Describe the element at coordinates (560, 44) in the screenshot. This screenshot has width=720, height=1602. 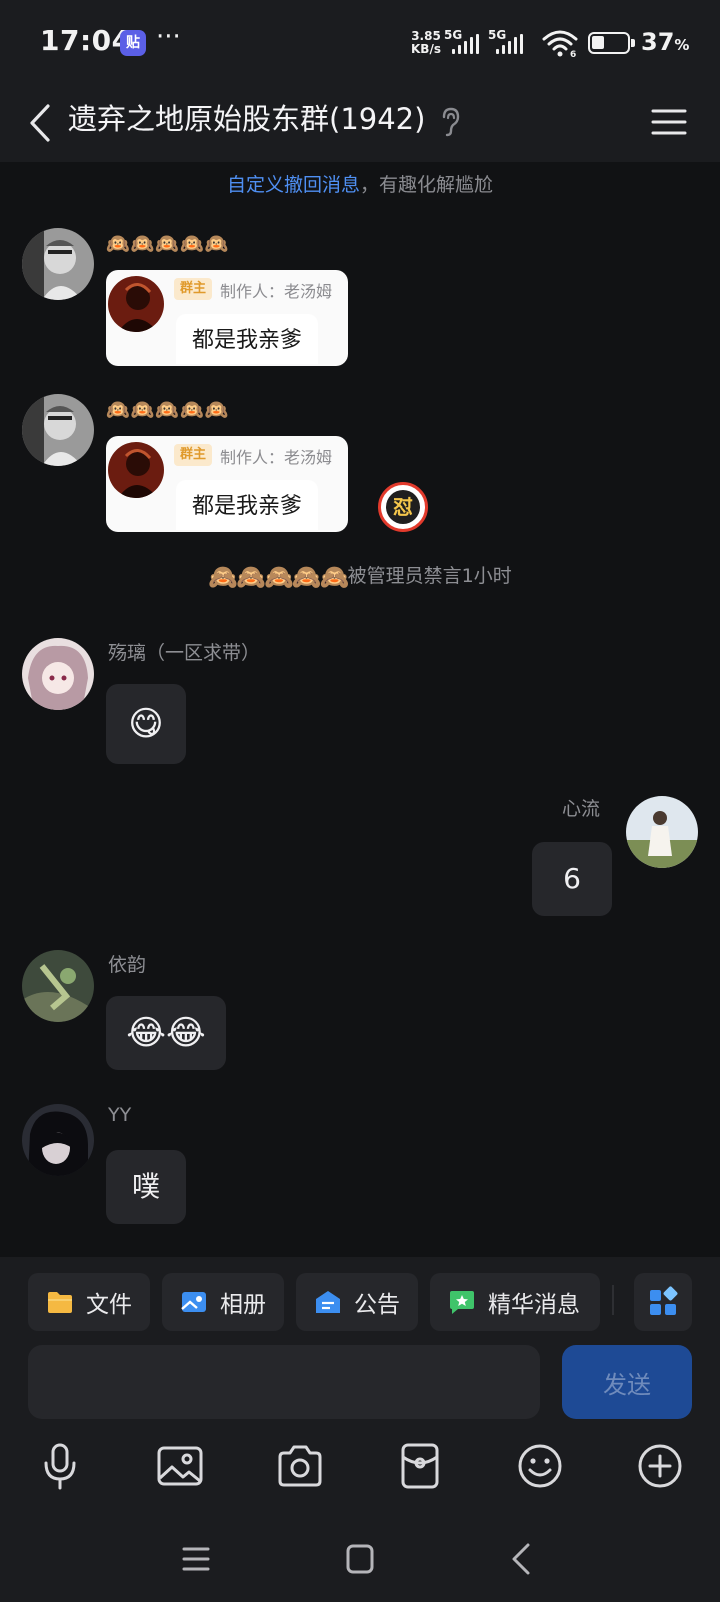
I see `wifi-icon: 6` at that location.